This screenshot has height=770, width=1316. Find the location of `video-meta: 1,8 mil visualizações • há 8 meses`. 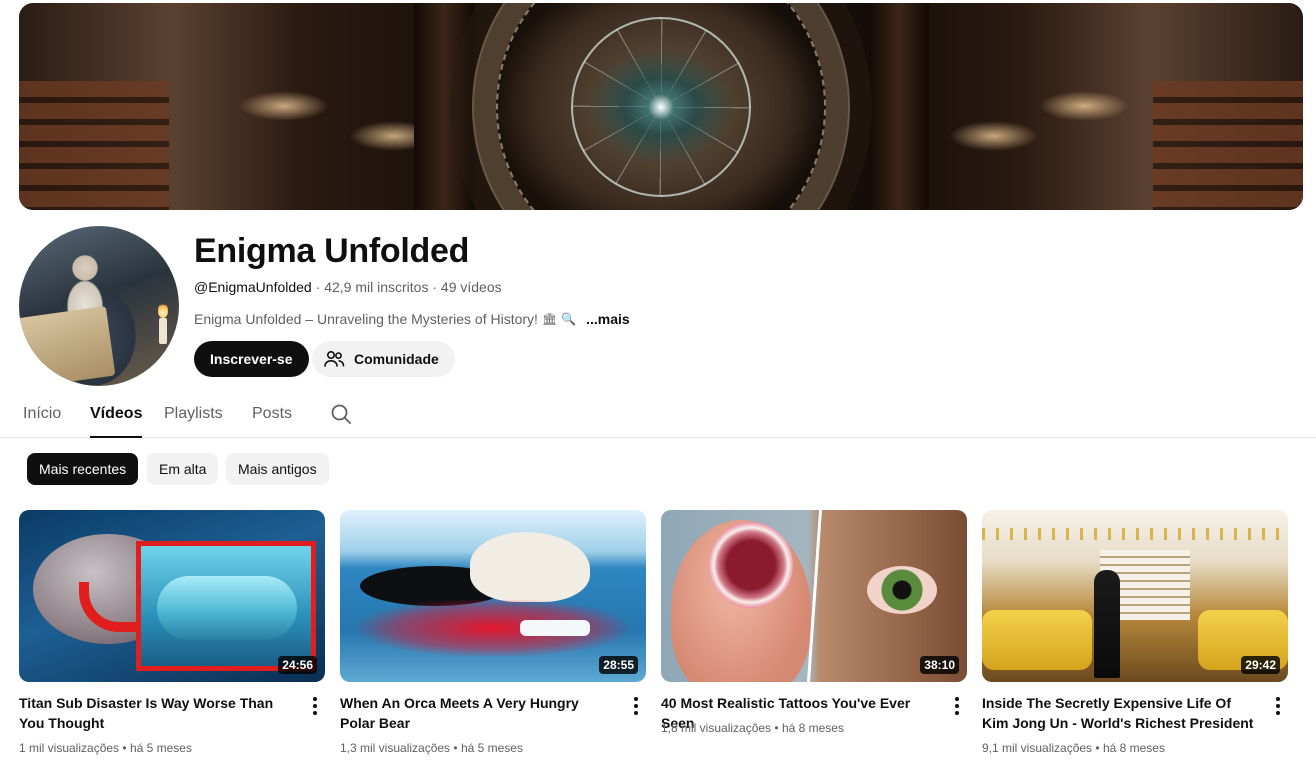

video-meta: 1,8 mil visualizações • há 8 meses is located at coordinates (752, 728).